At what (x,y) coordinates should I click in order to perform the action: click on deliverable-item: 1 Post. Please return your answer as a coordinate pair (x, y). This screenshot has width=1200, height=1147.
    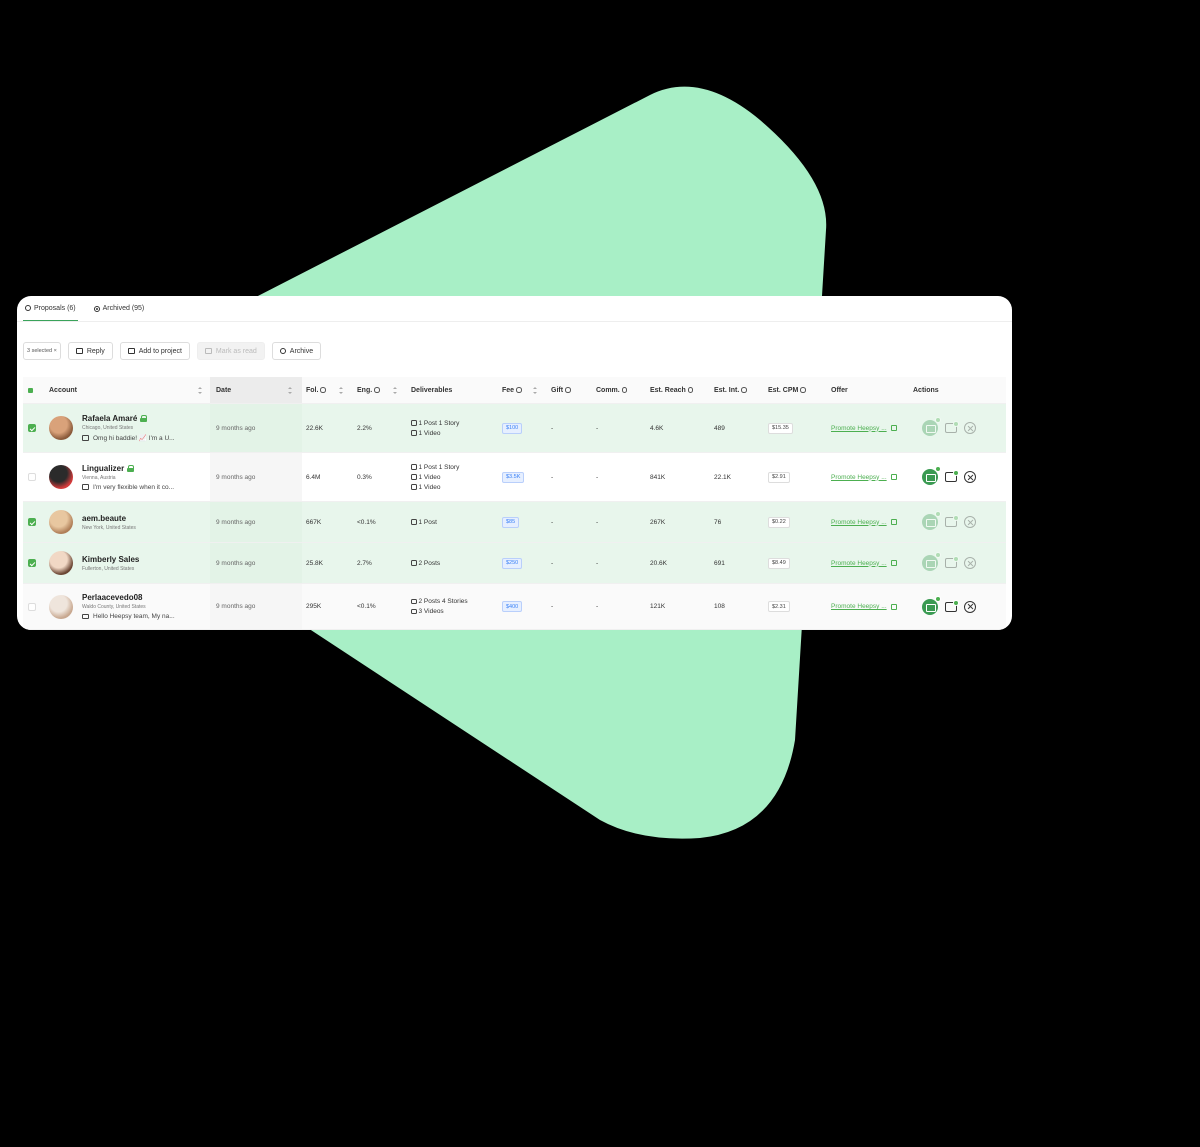
    Looking at the image, I should click on (424, 522).